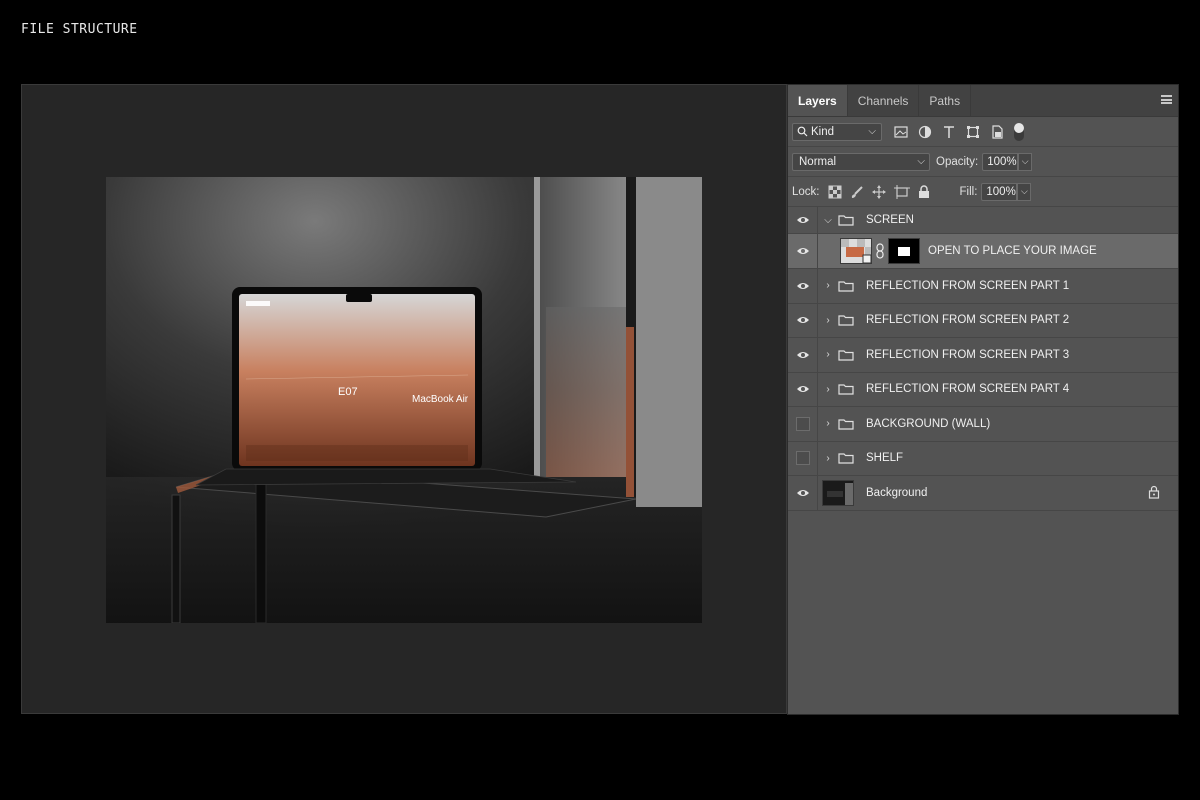  What do you see at coordinates (857, 192) in the screenshot?
I see `brush-icon` at bounding box center [857, 192].